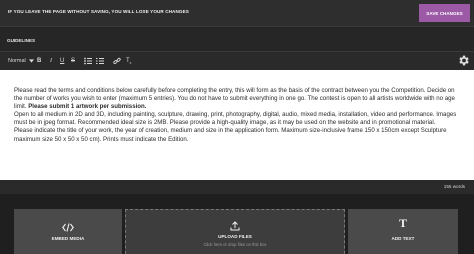  Describe the element at coordinates (403, 238) in the screenshot. I see `add-text-label: ADD TEXT` at that location.